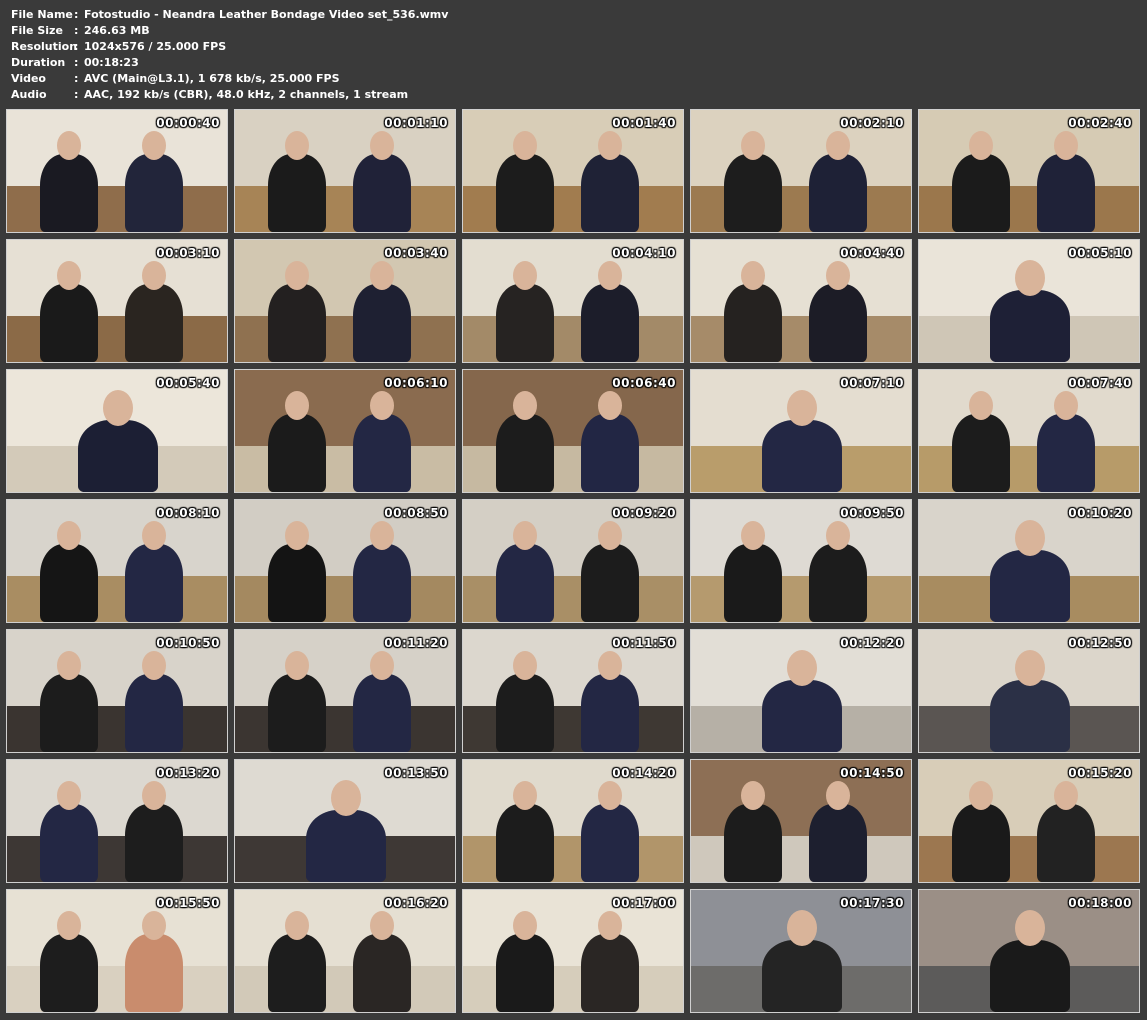 The width and height of the screenshot is (1147, 1020). I want to click on thumbnail-timestamp: 00:03:40, so click(416, 253).